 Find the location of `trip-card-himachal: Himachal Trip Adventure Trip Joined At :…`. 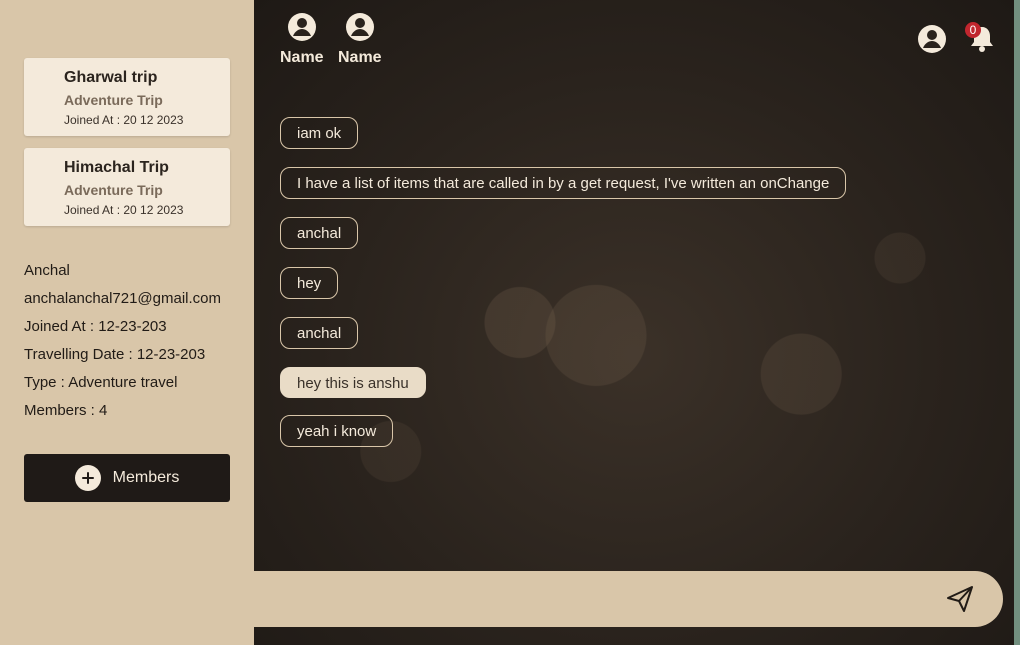

trip-card-himachal: Himachal Trip Adventure Trip Joined At :… is located at coordinates (127, 187).